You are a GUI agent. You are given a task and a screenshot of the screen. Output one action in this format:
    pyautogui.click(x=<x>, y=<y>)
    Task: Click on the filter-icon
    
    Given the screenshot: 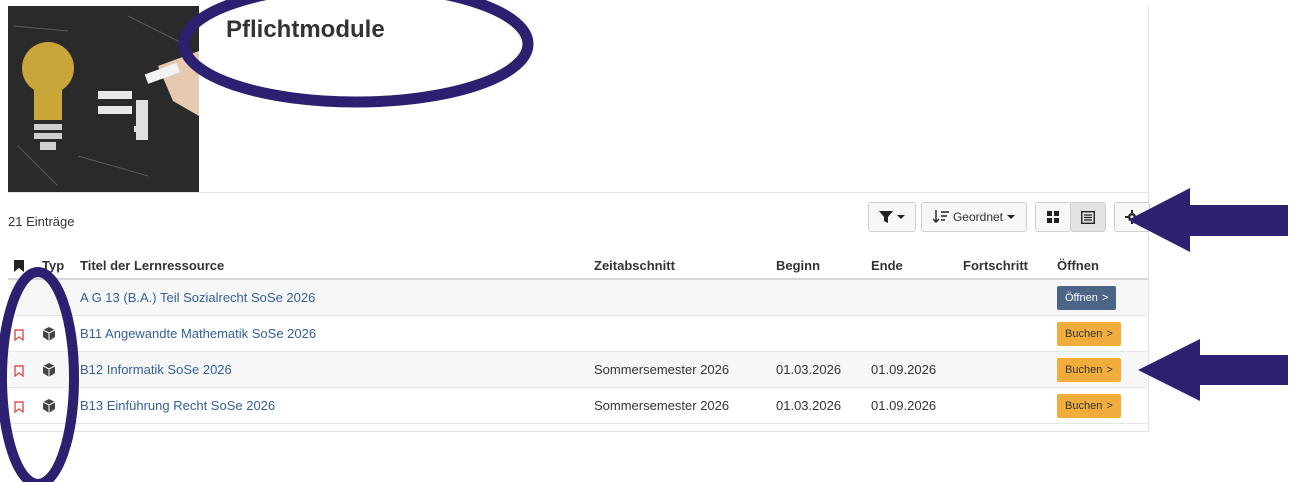 What is the action you would take?
    pyautogui.click(x=886, y=217)
    